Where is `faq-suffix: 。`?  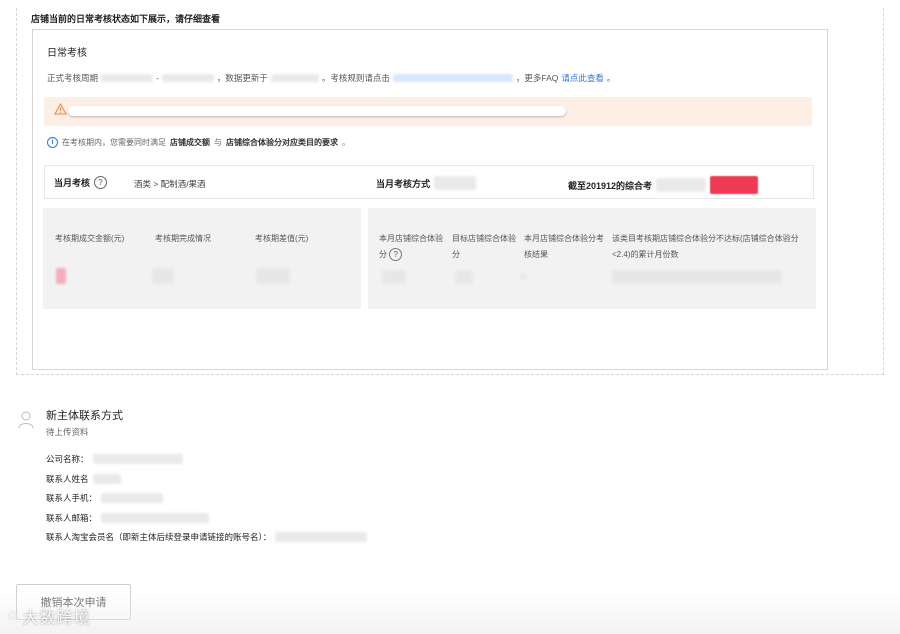 faq-suffix: 。 is located at coordinates (611, 78).